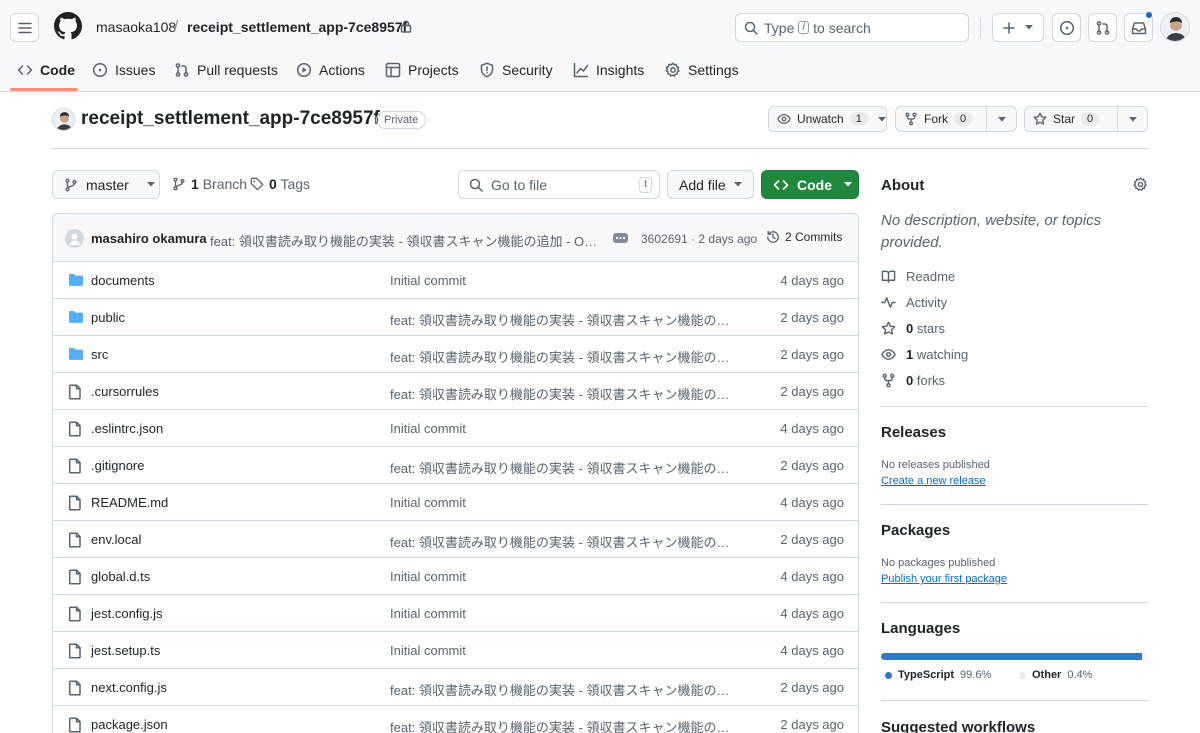  What do you see at coordinates (620, 238) in the screenshot?
I see `ellipsis-icon` at bounding box center [620, 238].